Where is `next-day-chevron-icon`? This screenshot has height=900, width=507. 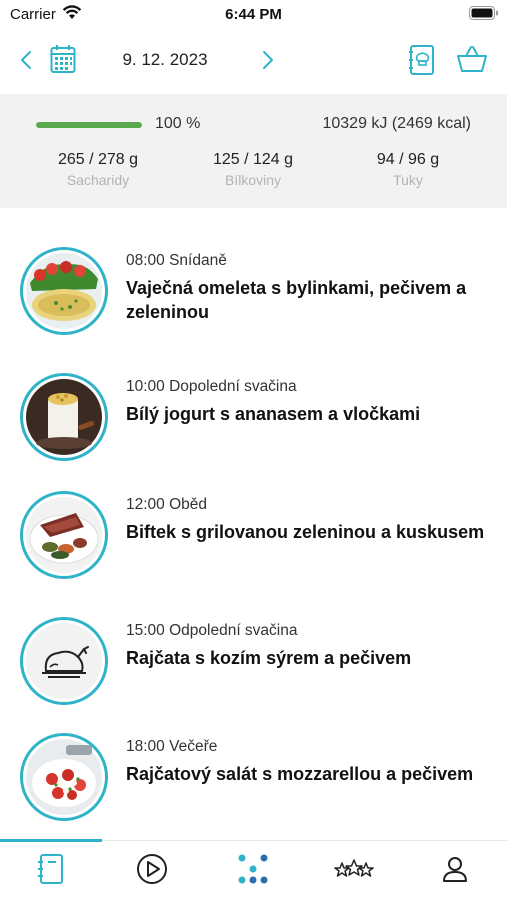
next-day-chevron-icon is located at coordinates (268, 60).